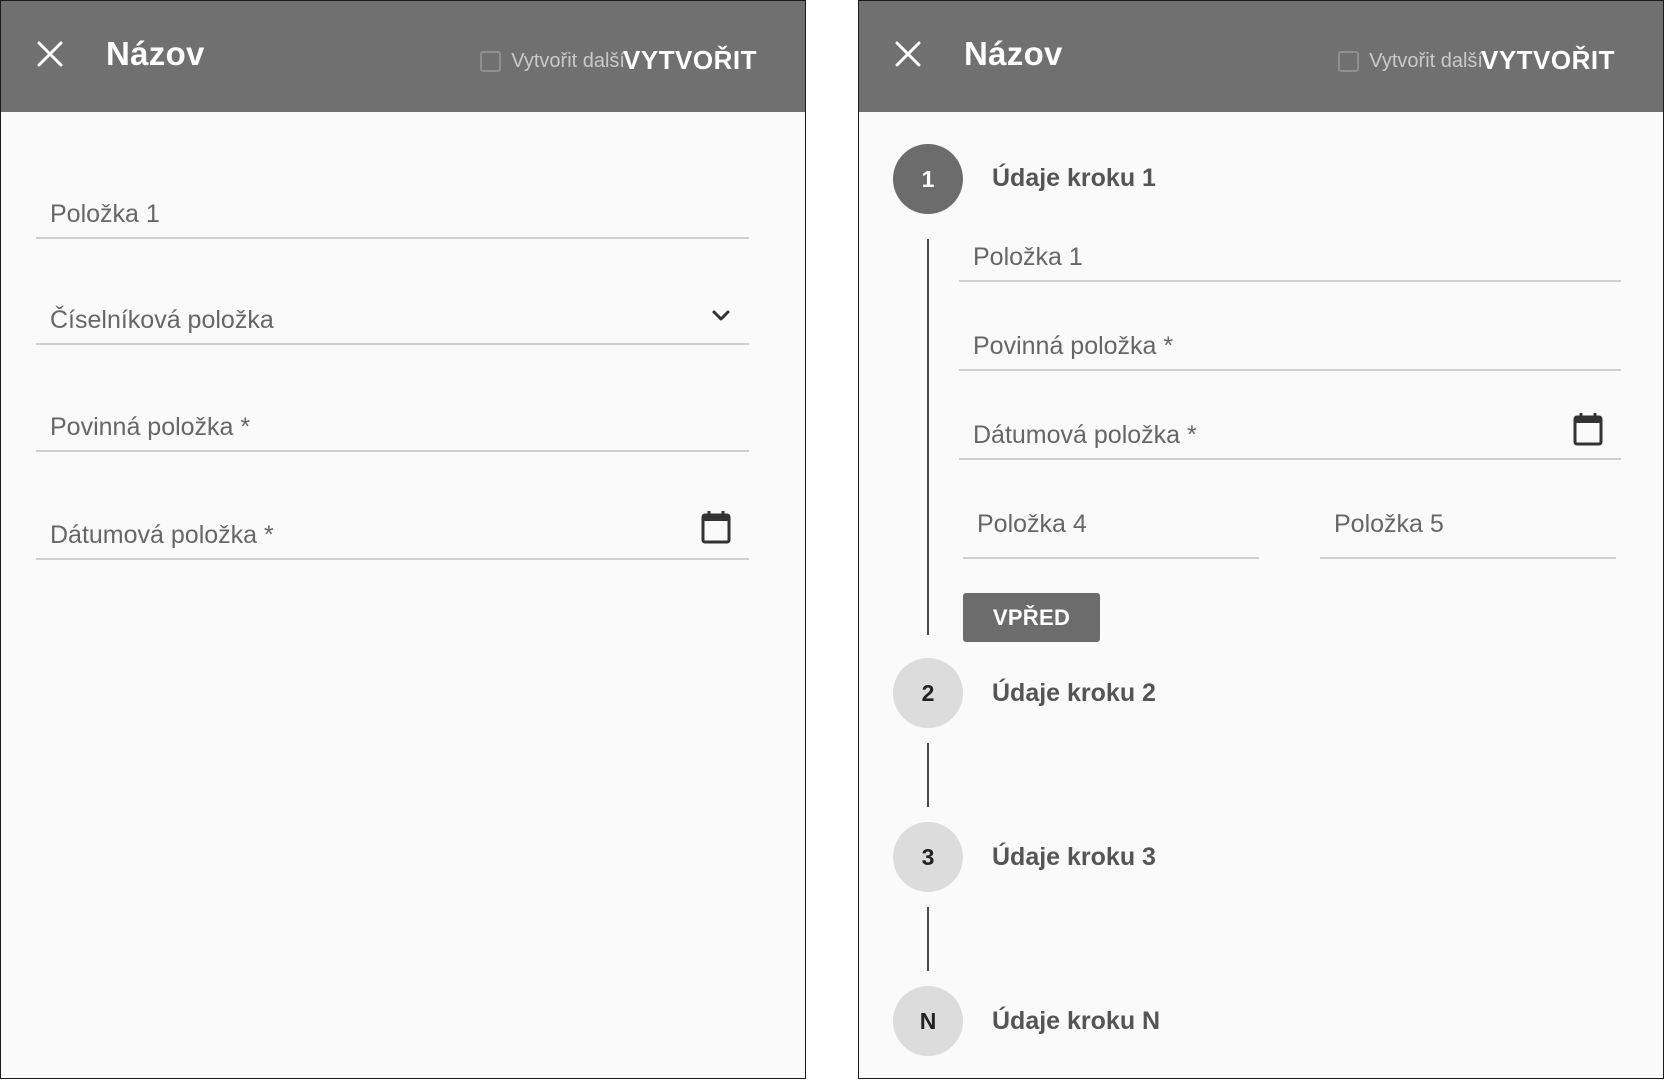 The image size is (1665, 1080). I want to click on step-3-indicator: 3, so click(928, 857).